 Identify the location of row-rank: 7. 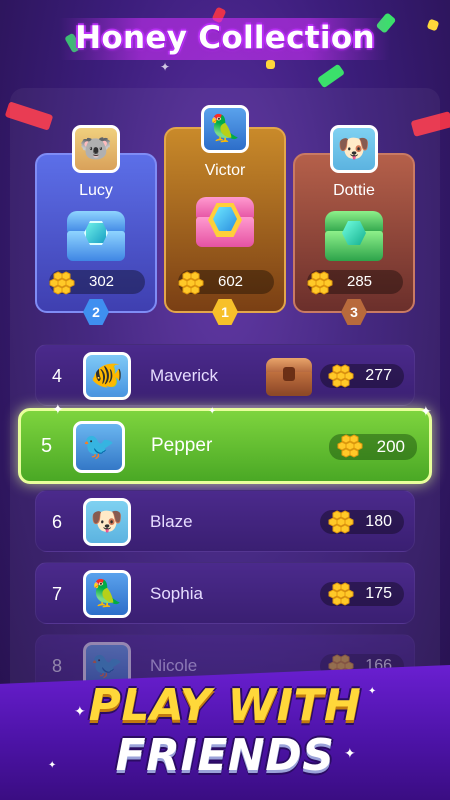
(57, 594).